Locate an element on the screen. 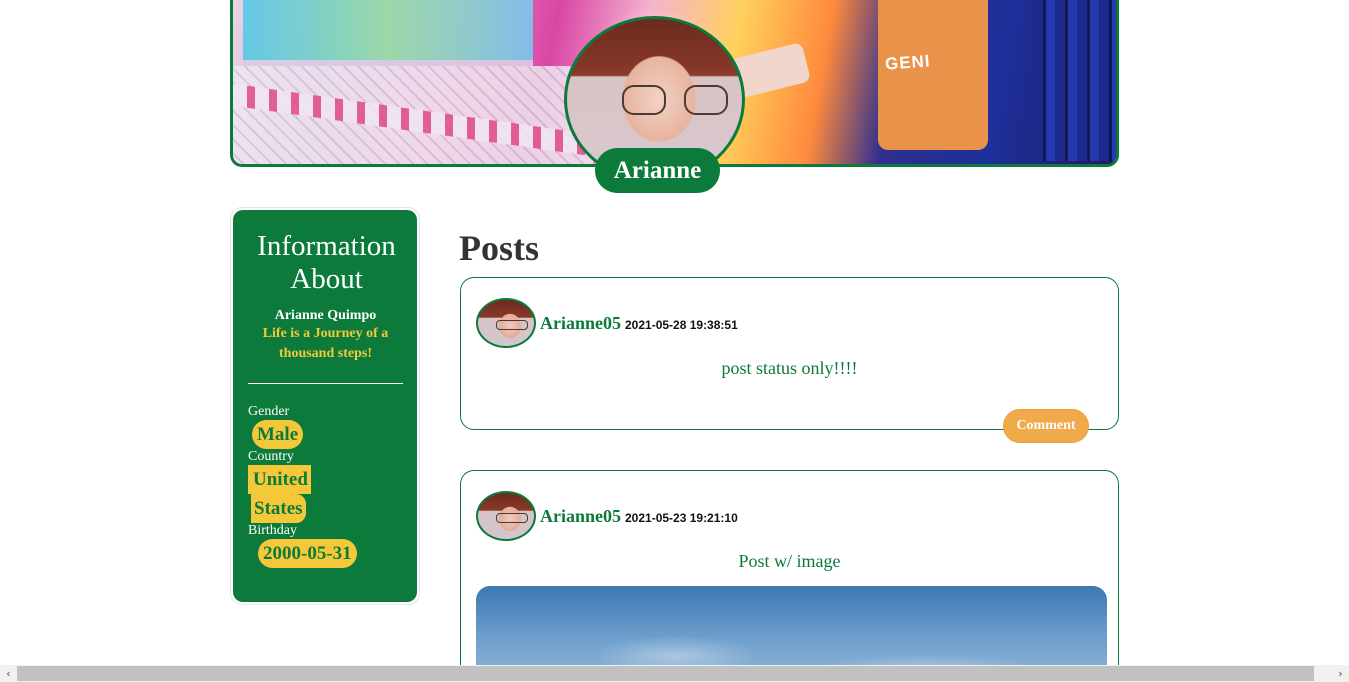 The image size is (1349, 682). cover-tshirt-print: GENI is located at coordinates (908, 62).